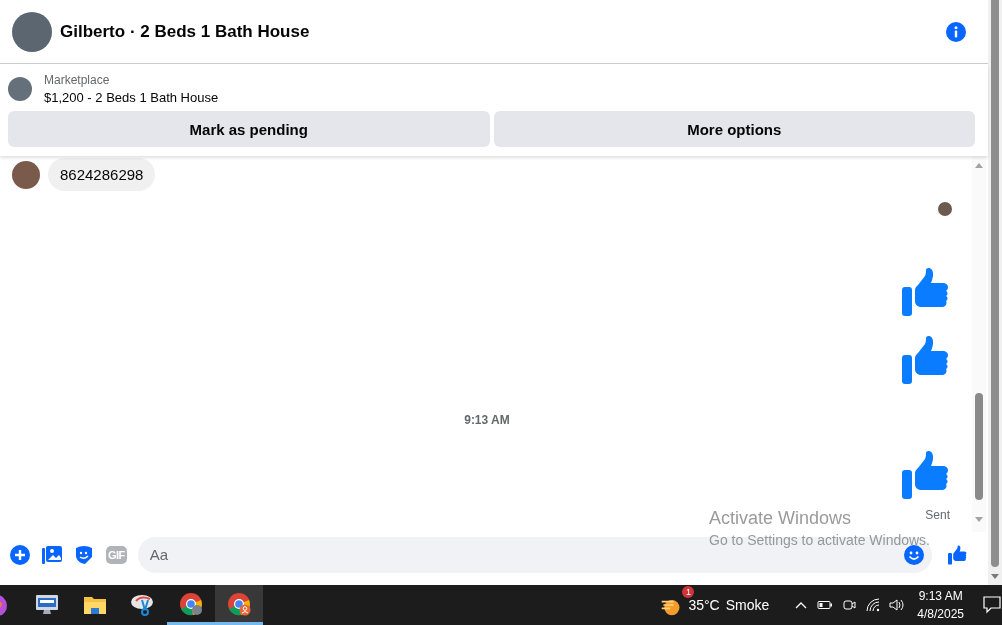 This screenshot has width=1002, height=625. What do you see at coordinates (940, 596) in the screenshot?
I see `clock-time: 9:13 AM` at bounding box center [940, 596].